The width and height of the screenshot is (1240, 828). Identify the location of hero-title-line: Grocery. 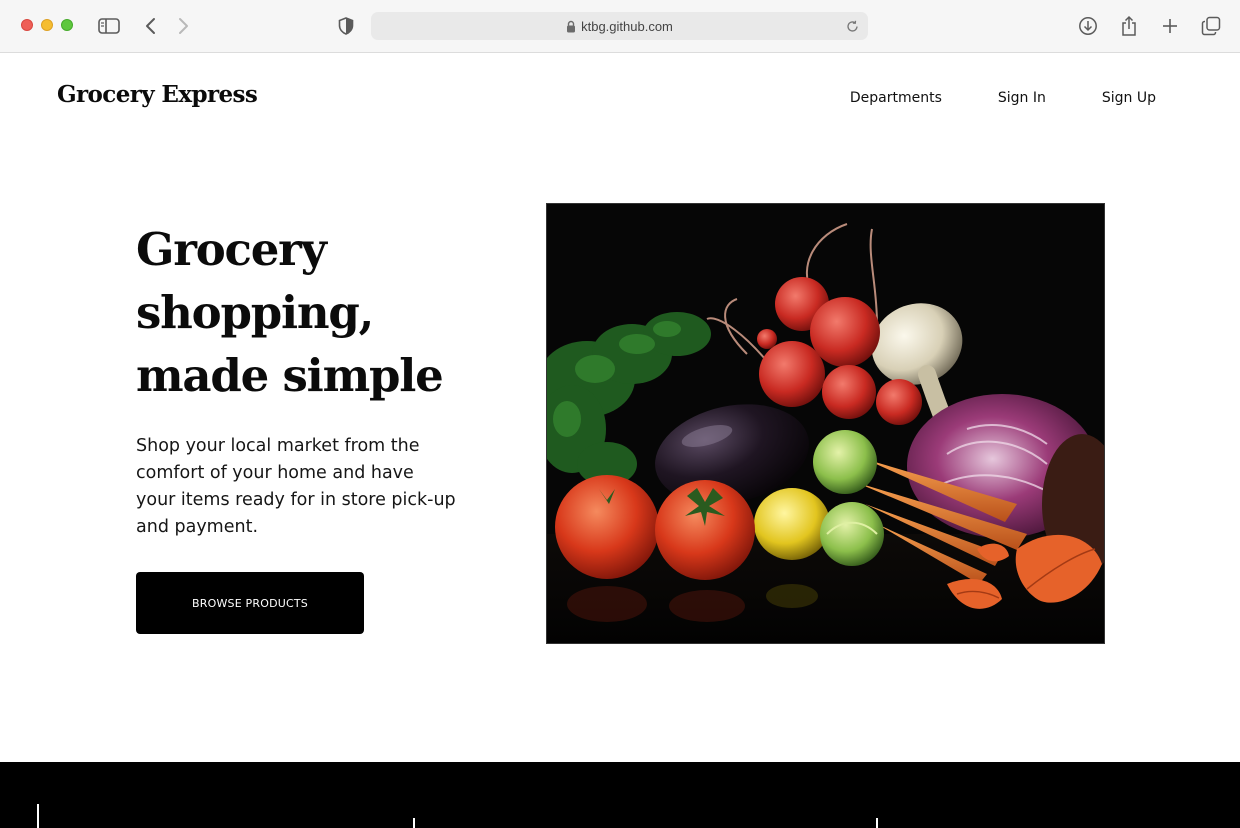
(231, 249).